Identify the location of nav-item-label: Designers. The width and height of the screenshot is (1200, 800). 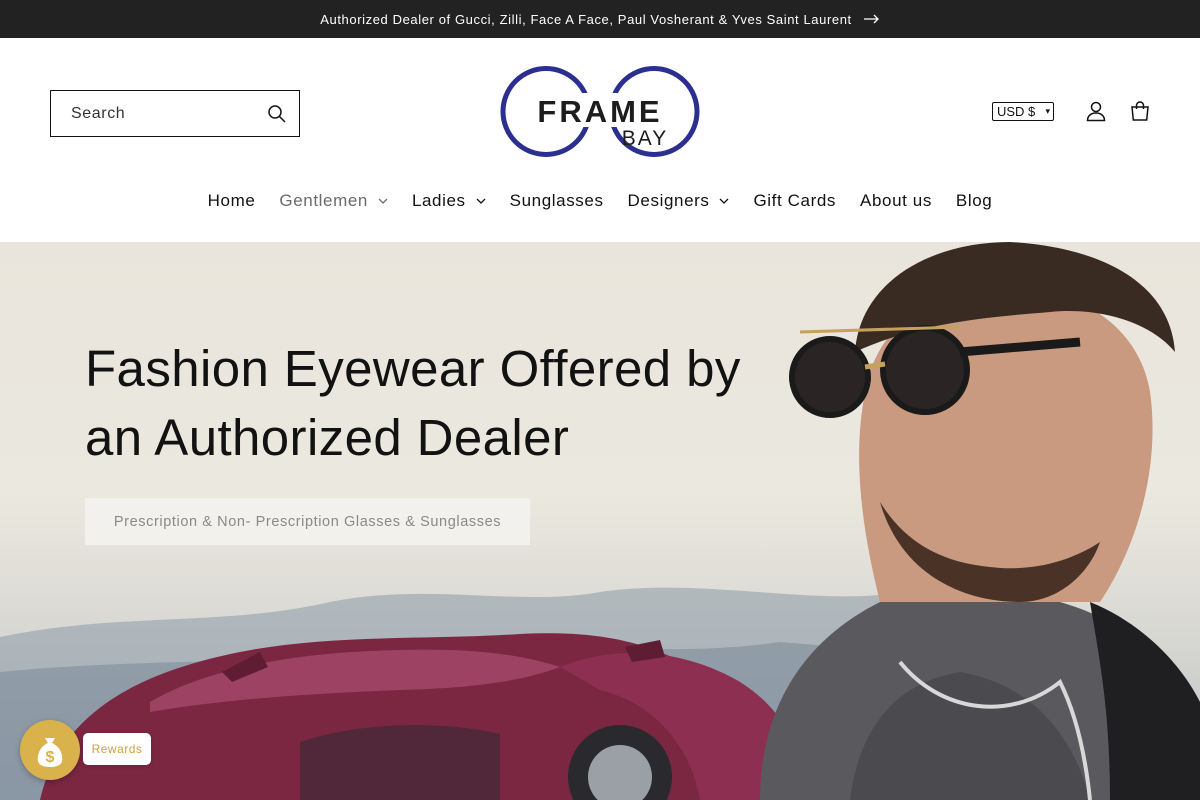
(668, 200).